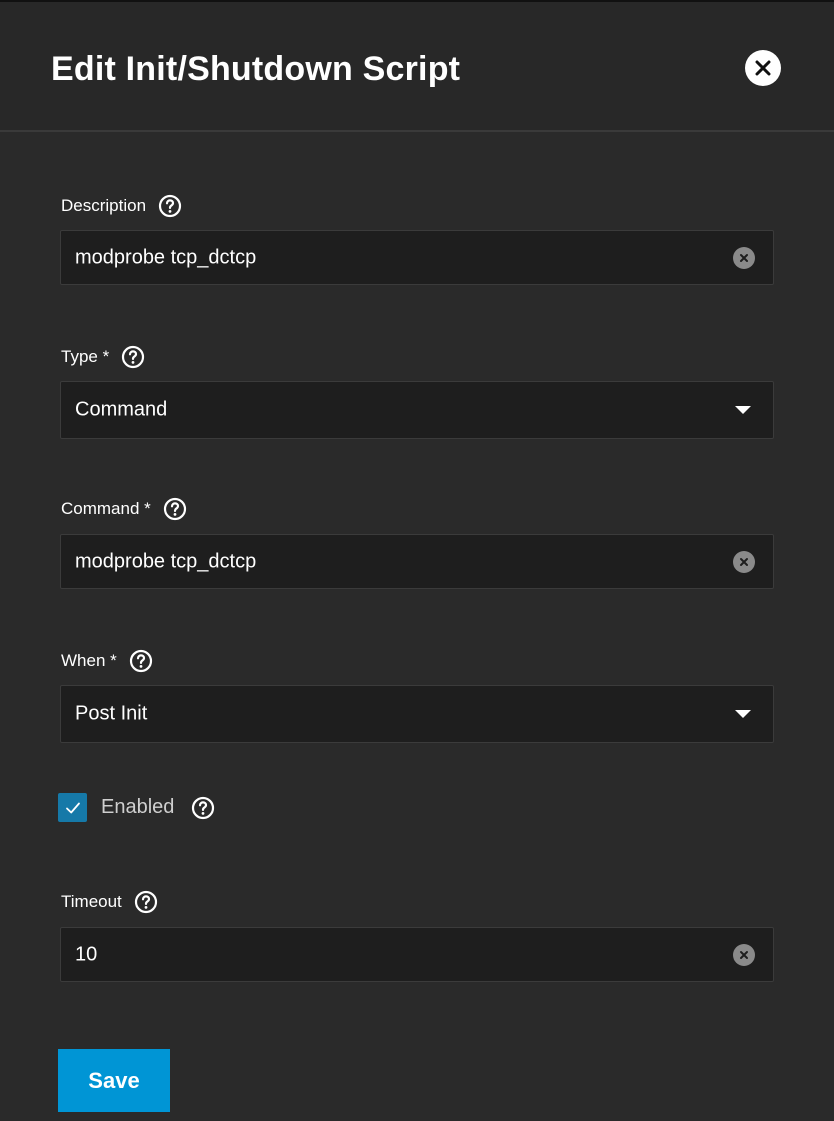 The height and width of the screenshot is (1121, 834). I want to click on description-label: Description, so click(104, 205).